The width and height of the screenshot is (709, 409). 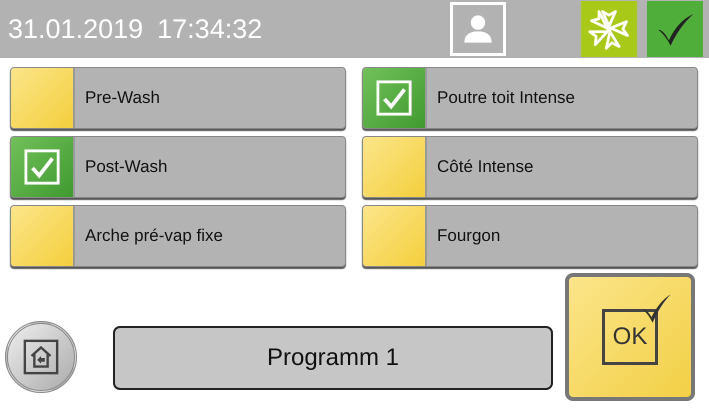 What do you see at coordinates (478, 29) in the screenshot?
I see `user-icon` at bounding box center [478, 29].